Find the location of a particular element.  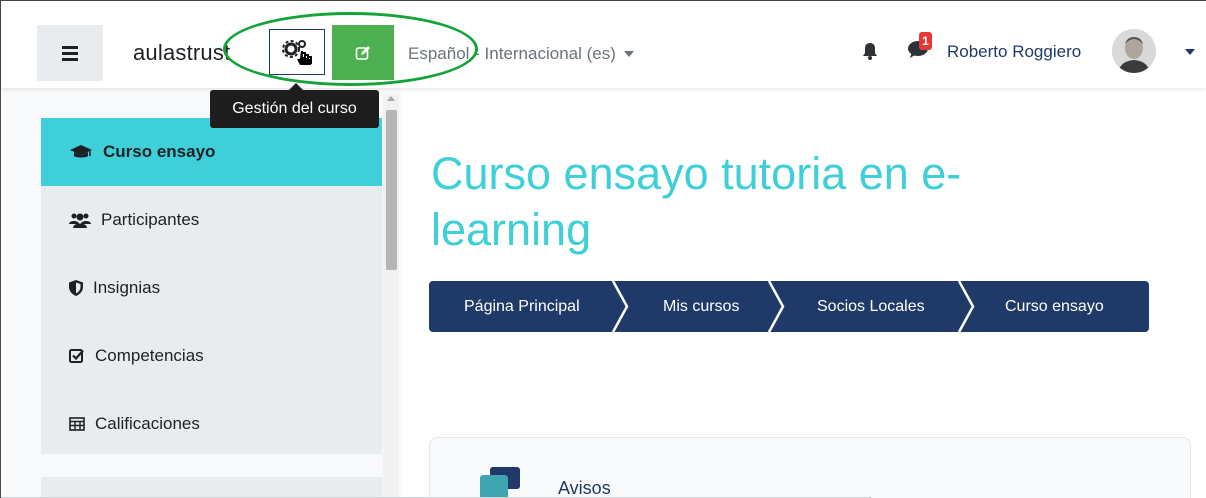

user-menu-name: Roberto Roggiero is located at coordinates (1014, 52).